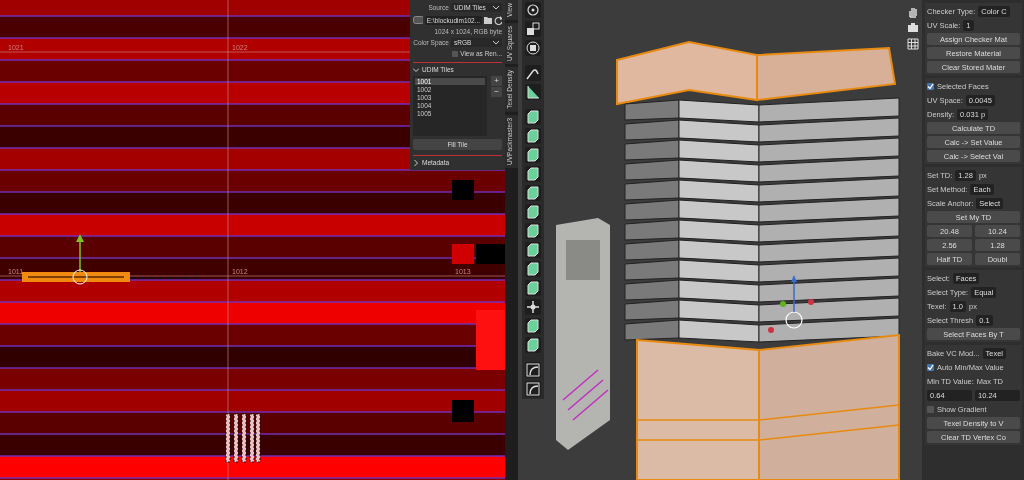 The height and width of the screenshot is (480, 1024). I want to click on move-icon, so click(533, 307).